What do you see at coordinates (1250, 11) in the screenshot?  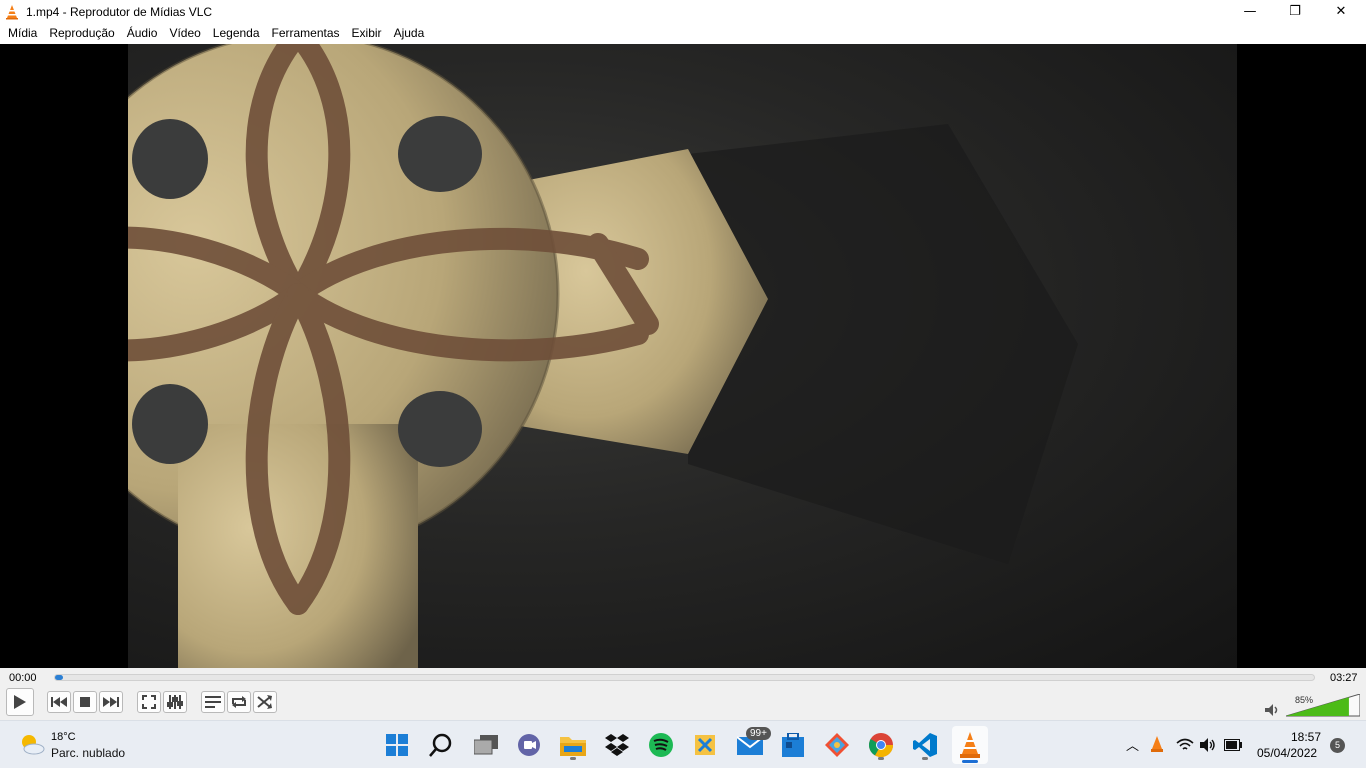 I see `minimize-button: —` at bounding box center [1250, 11].